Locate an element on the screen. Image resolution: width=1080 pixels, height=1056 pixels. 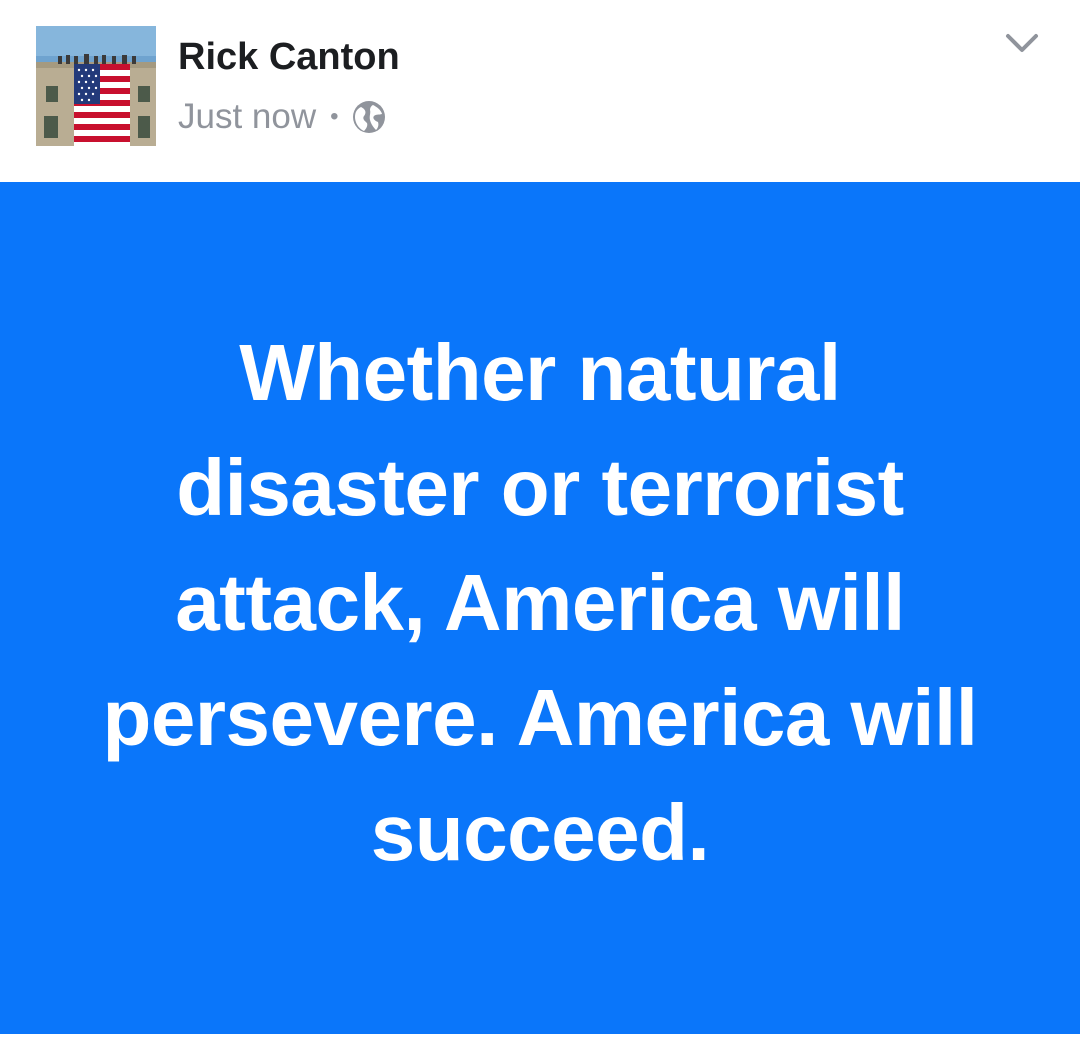
avatar is located at coordinates (96, 86).